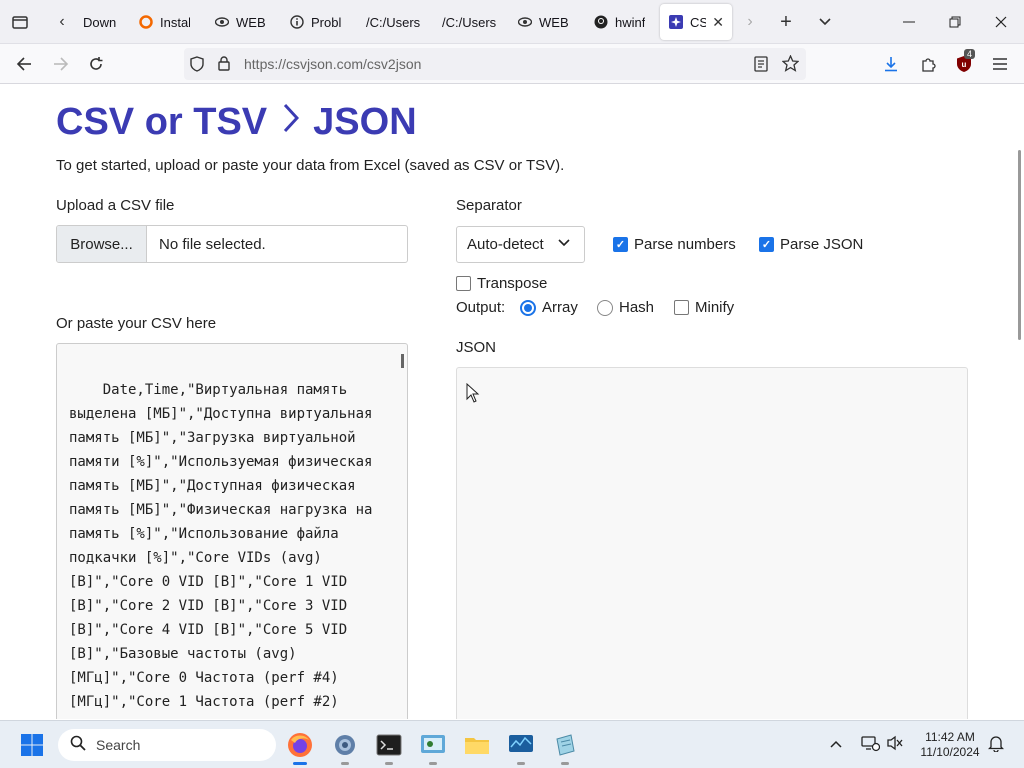 Image resolution: width=1024 pixels, height=768 pixels. What do you see at coordinates (512, 283) in the screenshot?
I see `transpose-label: Transpose` at bounding box center [512, 283].